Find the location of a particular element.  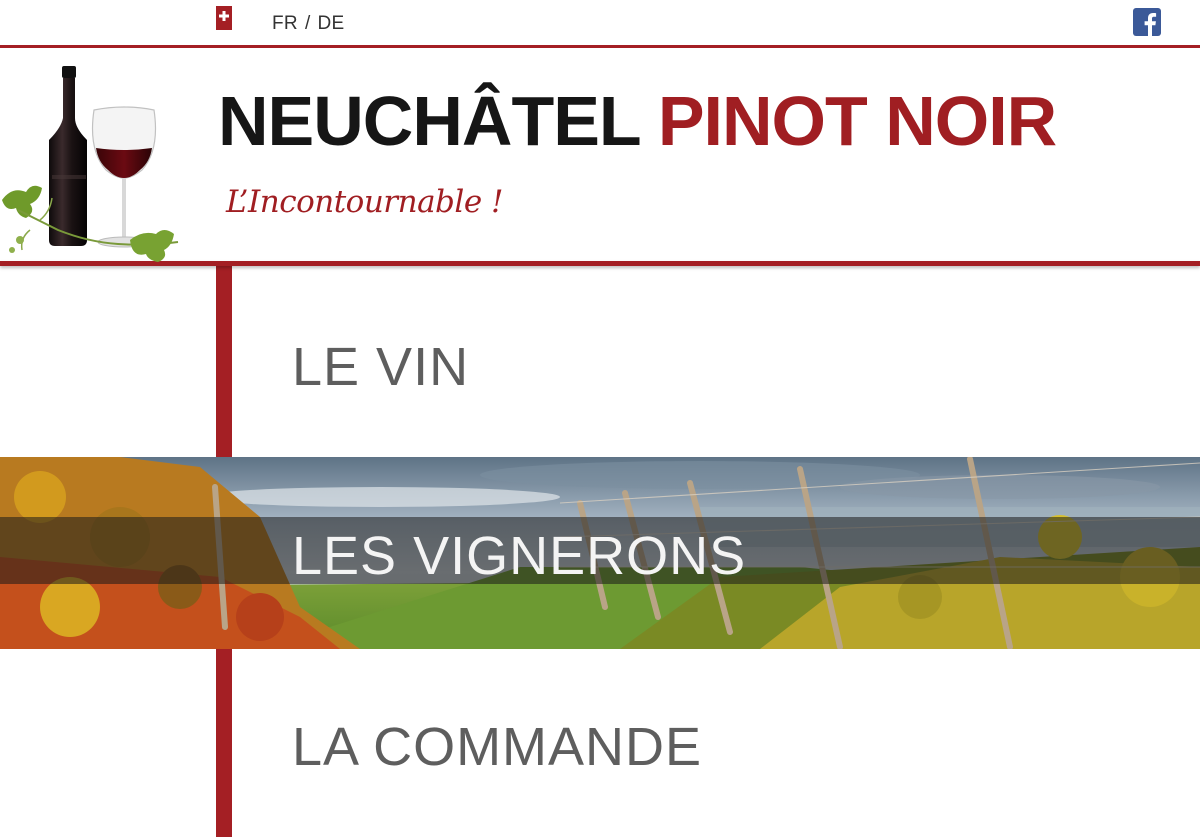

lang-de-link: DE is located at coordinates (331, 23).